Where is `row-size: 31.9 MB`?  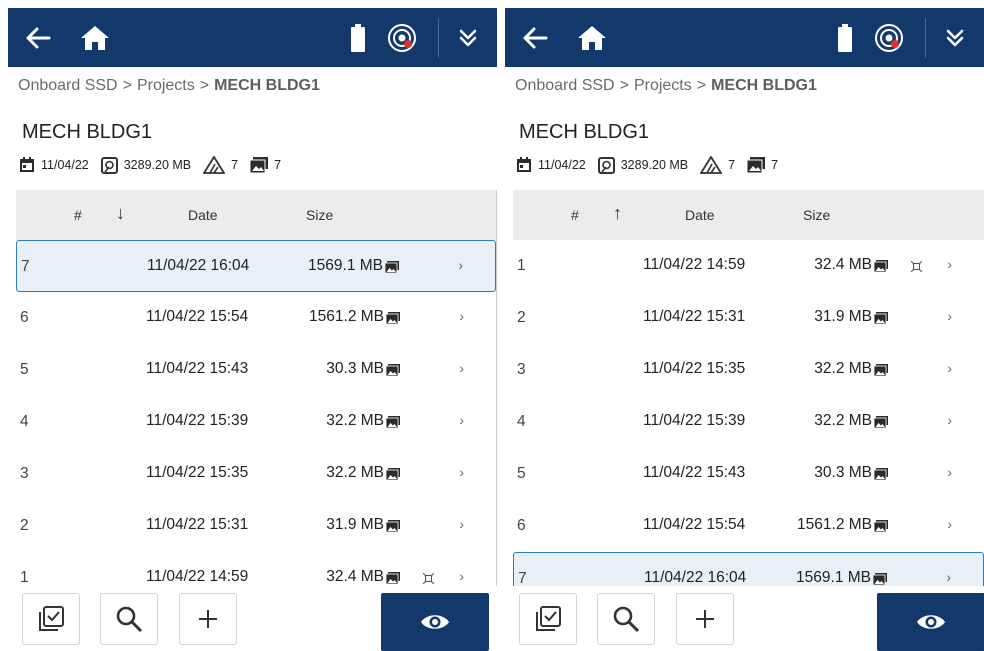
row-size: 31.9 MB is located at coordinates (355, 524).